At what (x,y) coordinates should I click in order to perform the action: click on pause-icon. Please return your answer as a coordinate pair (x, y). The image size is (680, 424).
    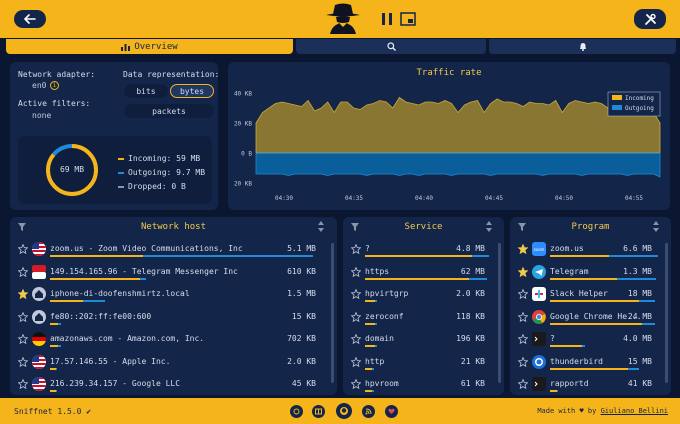
    Looking at the image, I should click on (387, 19).